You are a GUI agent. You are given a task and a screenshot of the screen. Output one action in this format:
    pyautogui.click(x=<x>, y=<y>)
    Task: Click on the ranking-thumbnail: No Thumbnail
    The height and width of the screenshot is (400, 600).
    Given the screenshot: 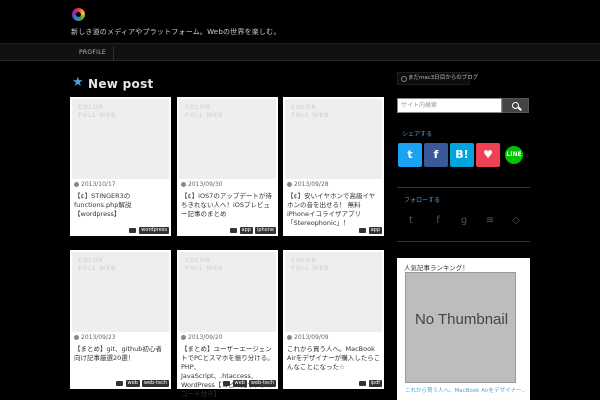 What is the action you would take?
    pyautogui.click(x=460, y=327)
    